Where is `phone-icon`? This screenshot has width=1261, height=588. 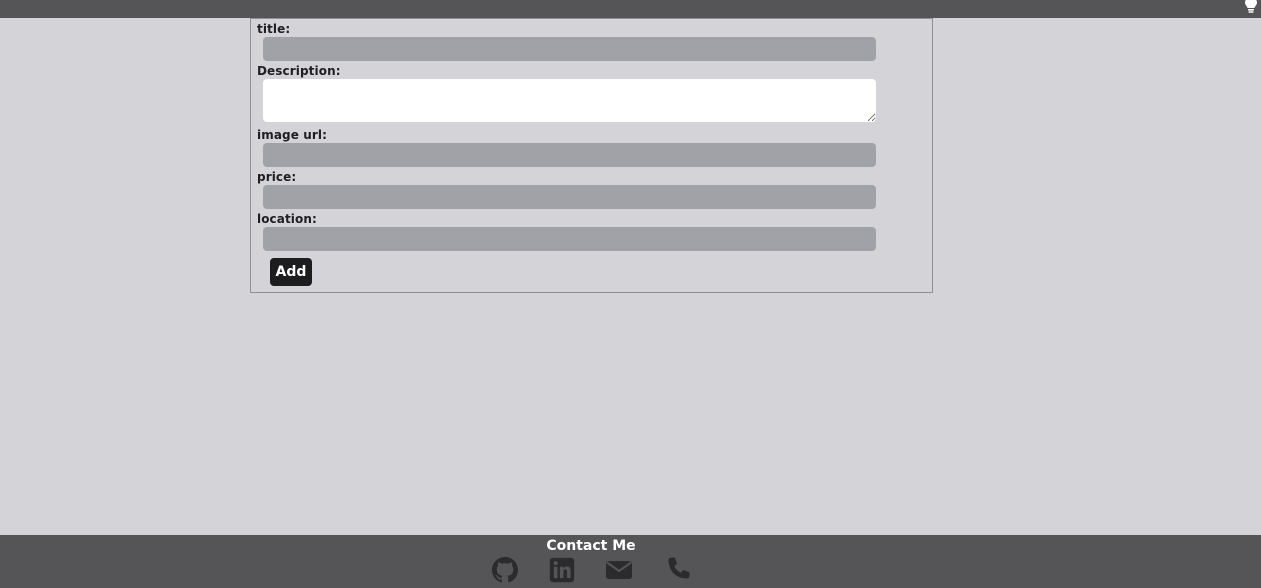
phone-icon is located at coordinates (677, 570).